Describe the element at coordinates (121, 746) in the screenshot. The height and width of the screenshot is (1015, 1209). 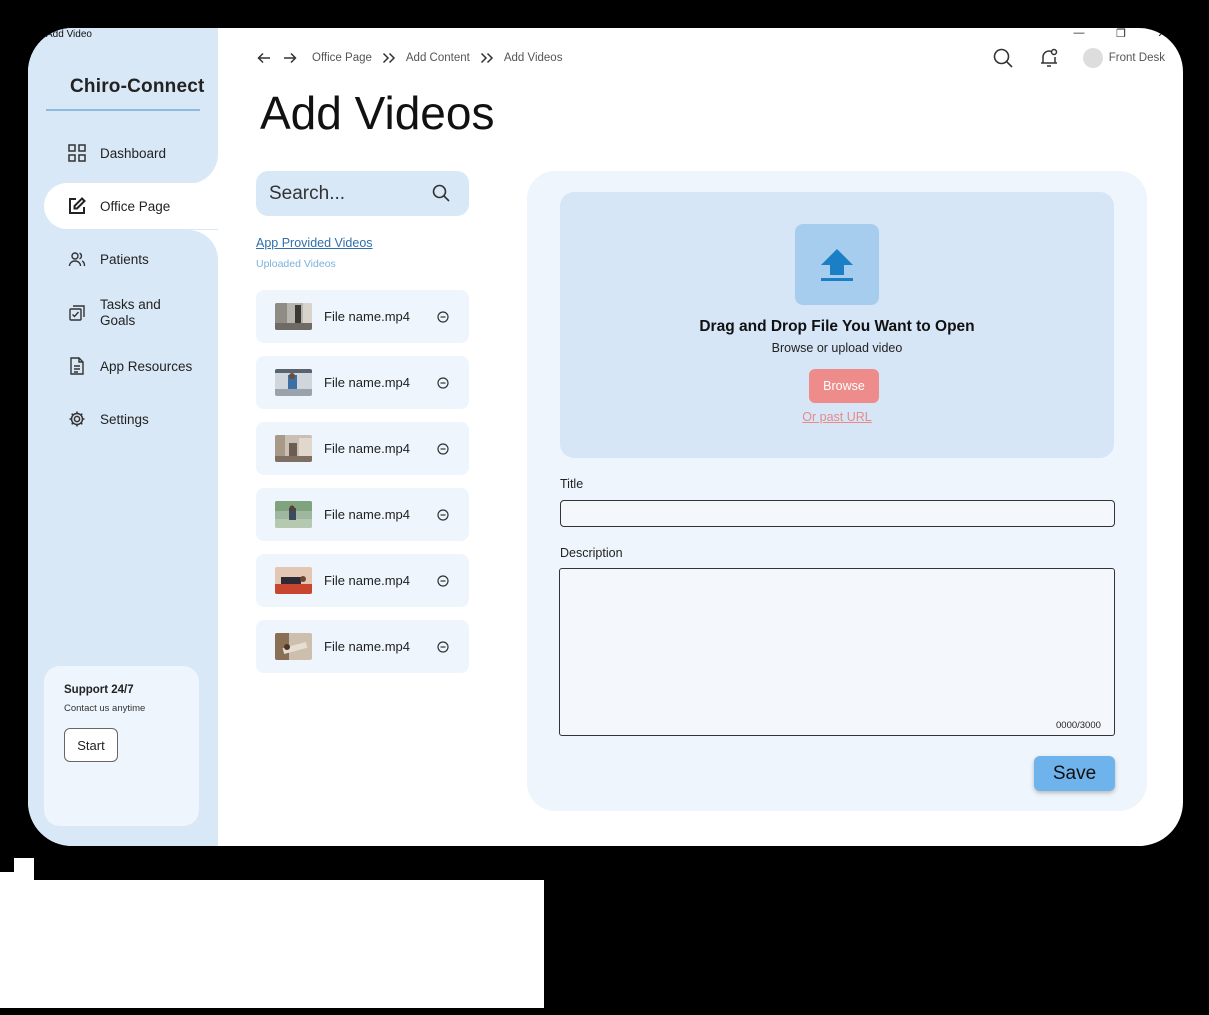
I see `support-card: Support 24/7 Contact us anytime Start` at that location.